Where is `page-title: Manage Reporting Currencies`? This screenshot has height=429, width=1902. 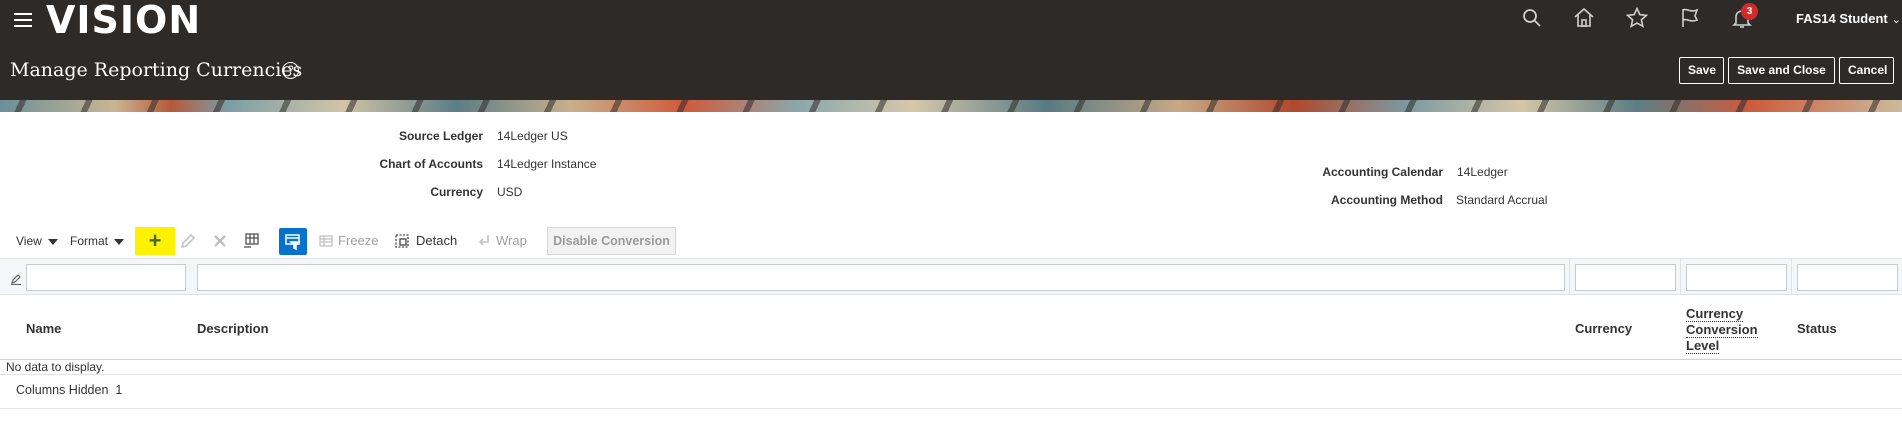
page-title: Manage Reporting Currencies is located at coordinates (156, 70).